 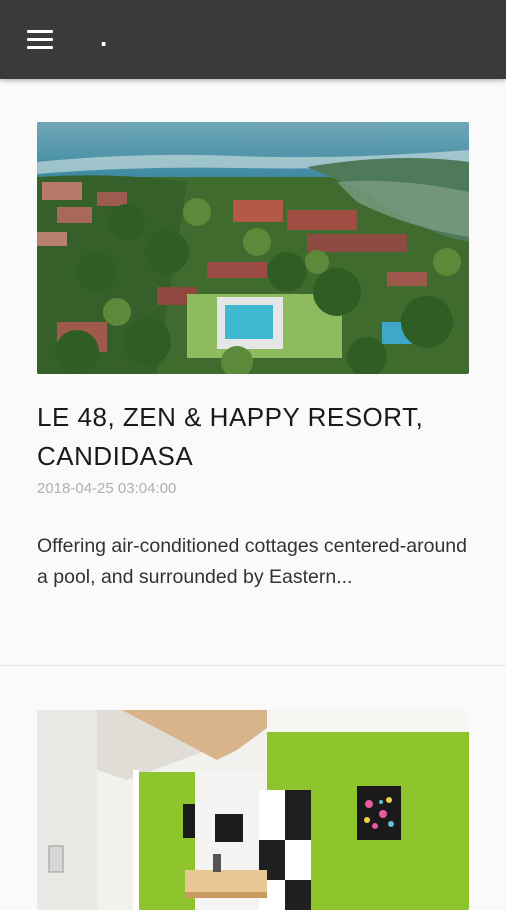 I want to click on hamburger-menu-icon, so click(x=40, y=40).